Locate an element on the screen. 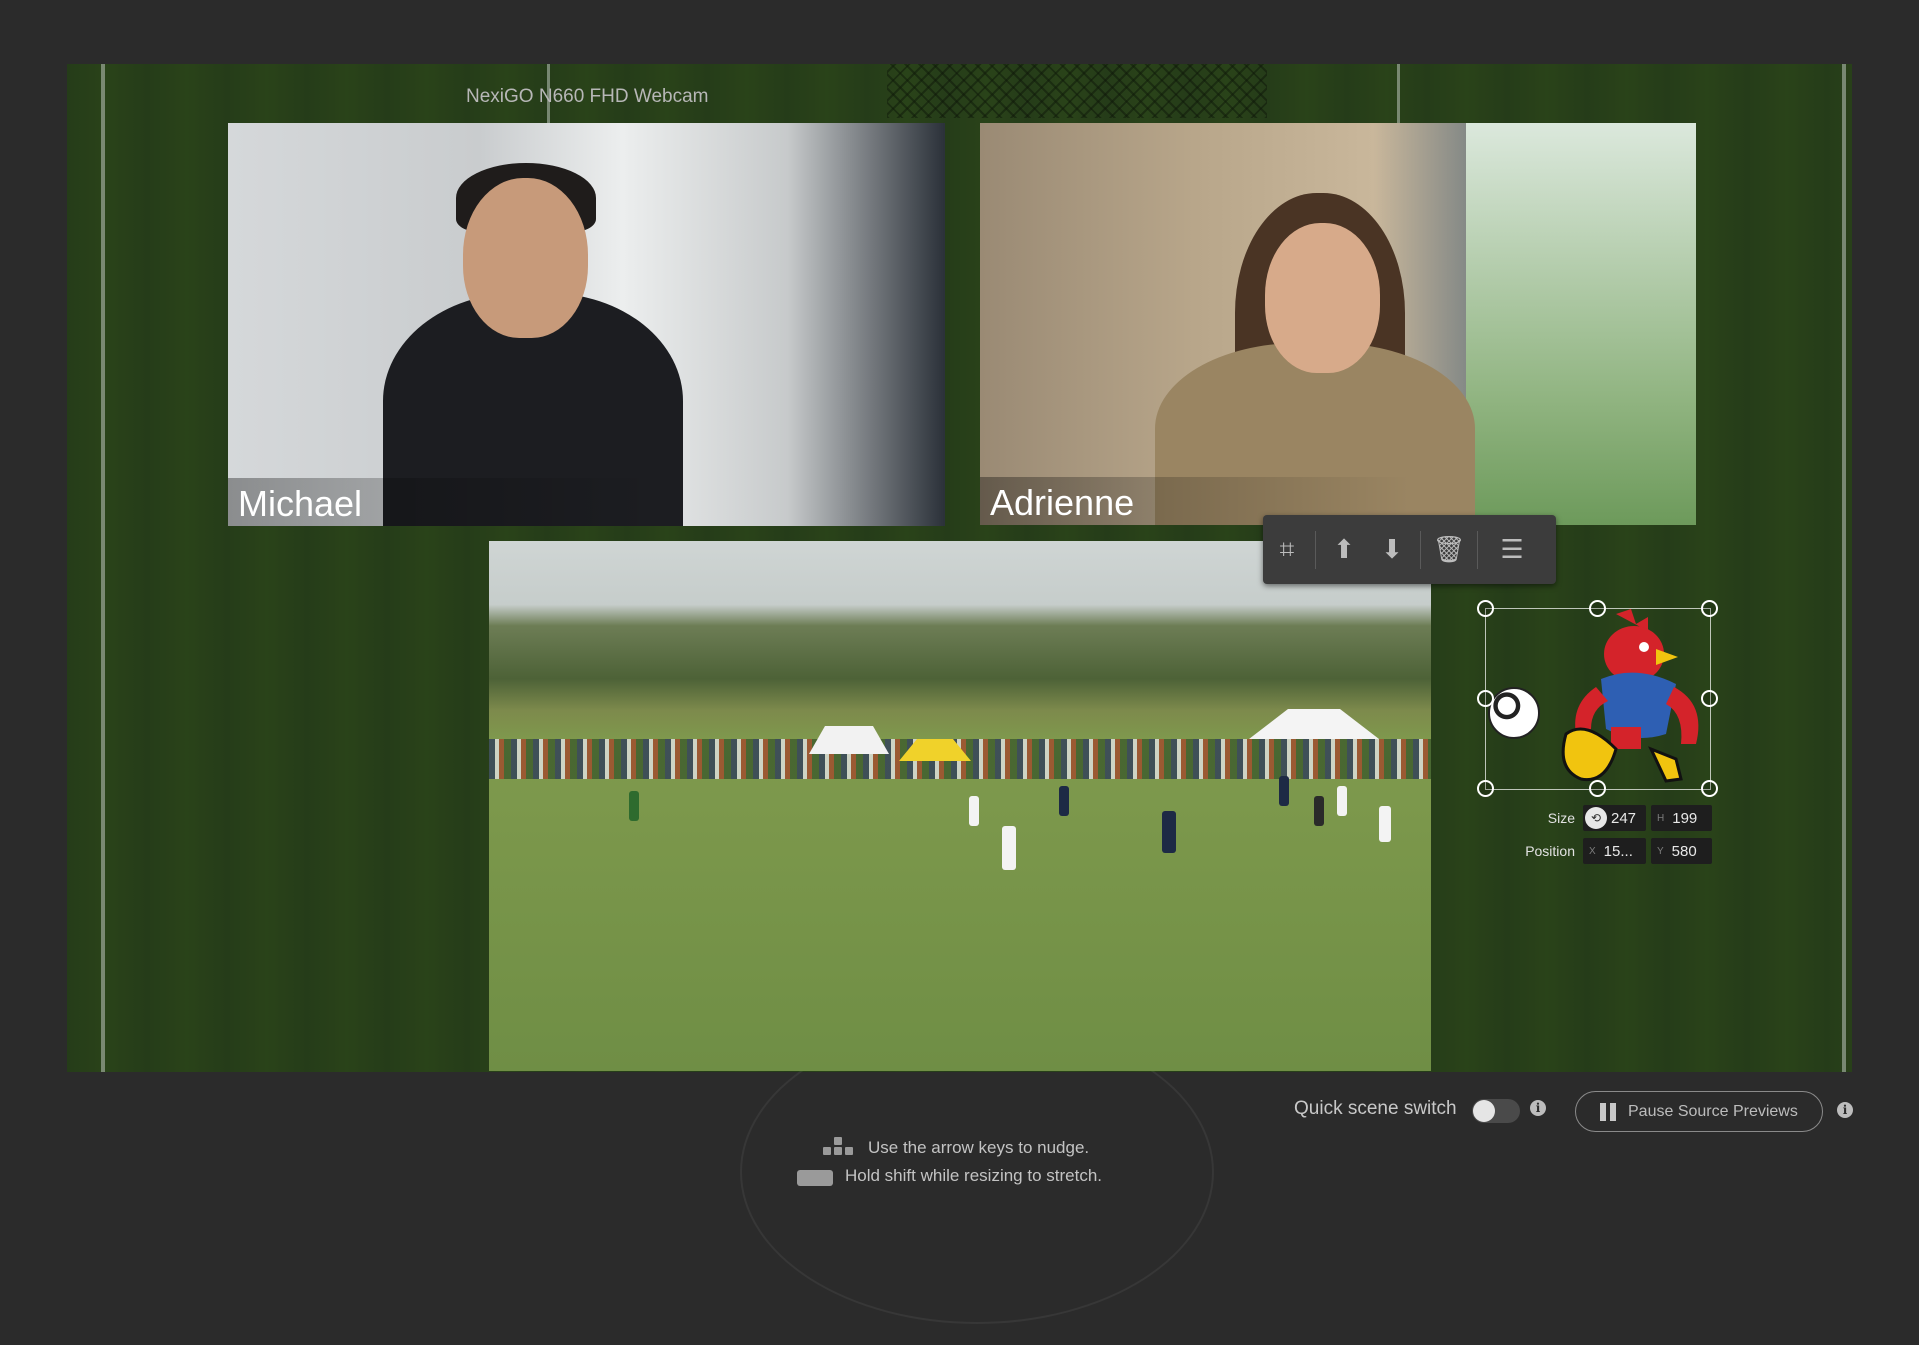  stretch-hint: Hold shift while resizing to stretch. is located at coordinates (973, 1175).